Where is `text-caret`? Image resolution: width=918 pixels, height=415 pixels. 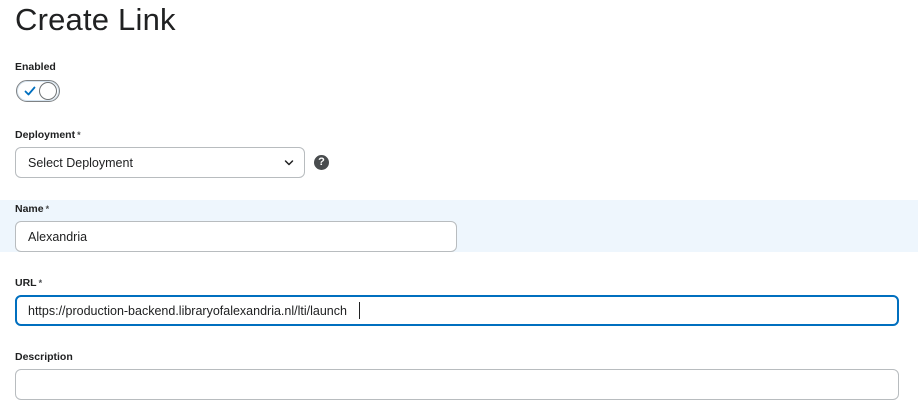
text-caret is located at coordinates (359, 310).